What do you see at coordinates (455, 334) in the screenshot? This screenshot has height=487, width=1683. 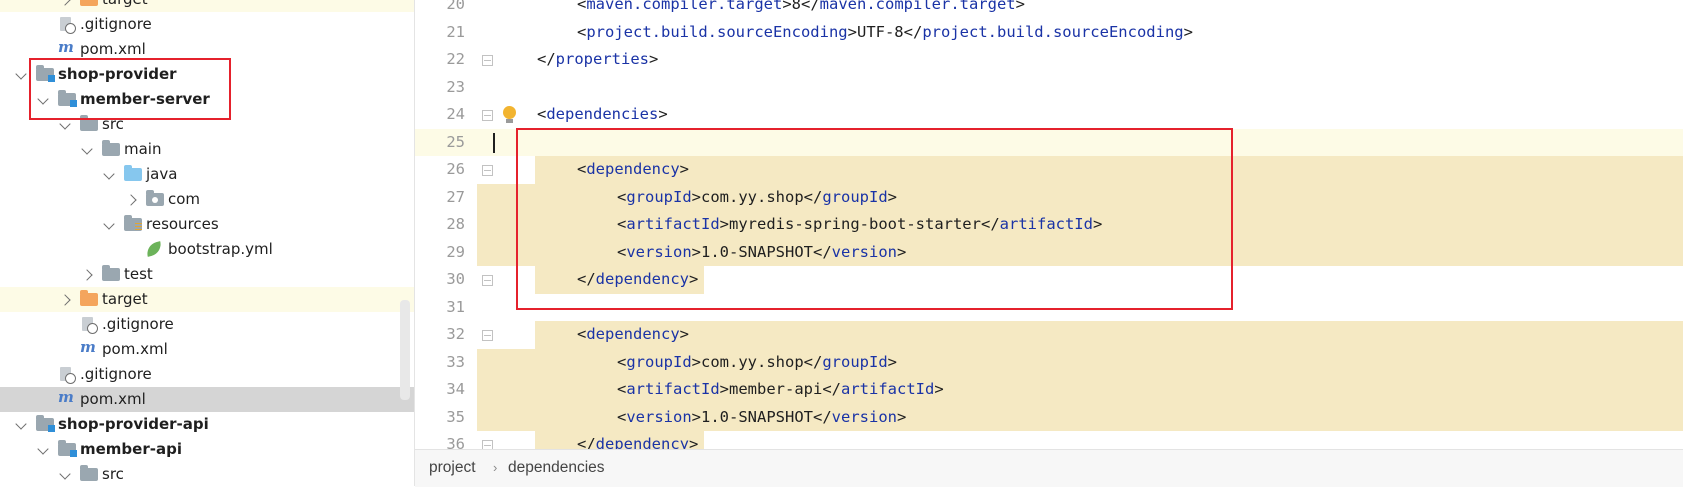 I see `line-number: 32` at bounding box center [455, 334].